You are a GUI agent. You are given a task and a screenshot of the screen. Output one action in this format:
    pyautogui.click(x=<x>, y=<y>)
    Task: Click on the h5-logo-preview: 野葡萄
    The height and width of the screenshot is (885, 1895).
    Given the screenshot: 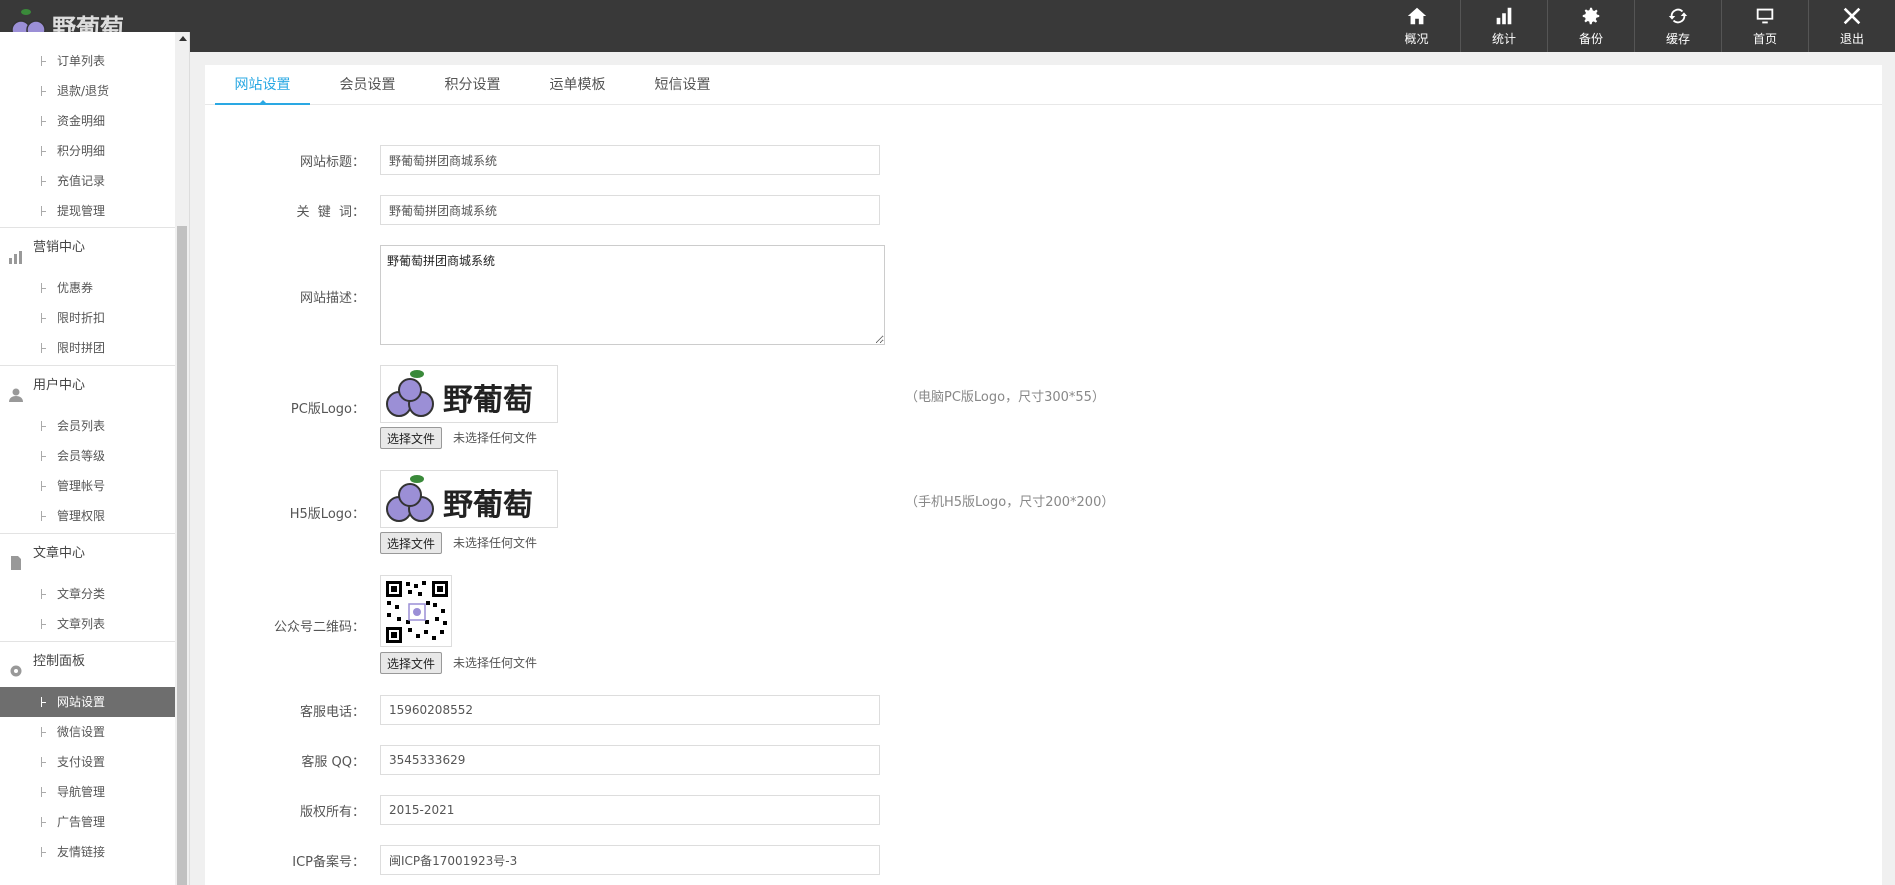 What is the action you would take?
    pyautogui.click(x=469, y=499)
    